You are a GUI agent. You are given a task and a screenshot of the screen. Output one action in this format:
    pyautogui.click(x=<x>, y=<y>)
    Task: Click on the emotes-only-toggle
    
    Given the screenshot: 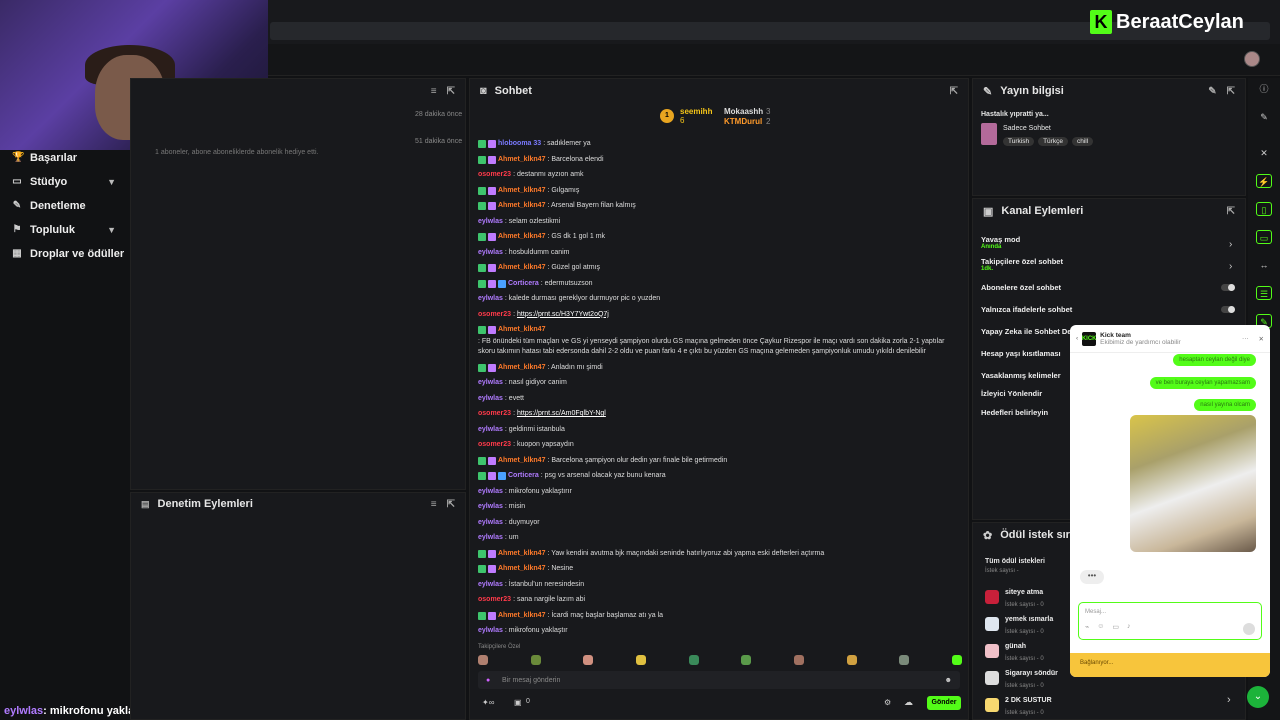 What is the action you would take?
    pyautogui.click(x=1228, y=309)
    